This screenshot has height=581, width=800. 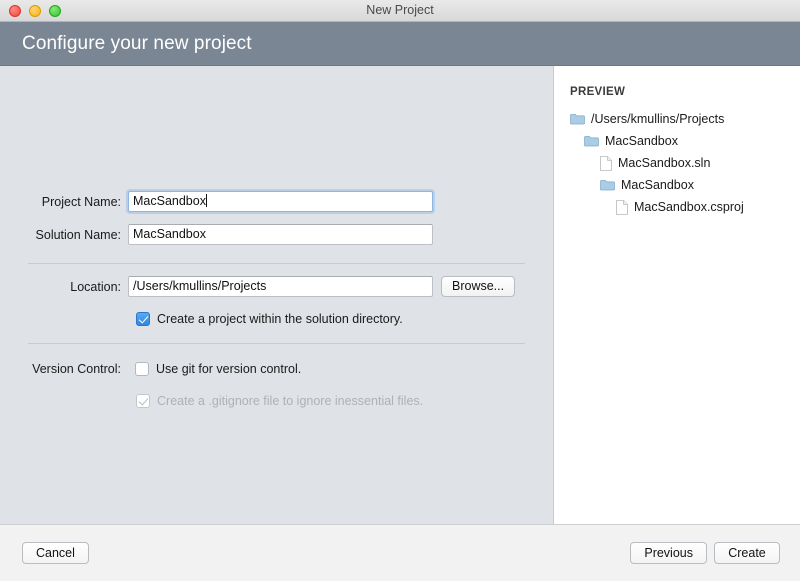 I want to click on tree-item-macsandbox-inner-folder: MacSandbox, so click(x=684, y=185).